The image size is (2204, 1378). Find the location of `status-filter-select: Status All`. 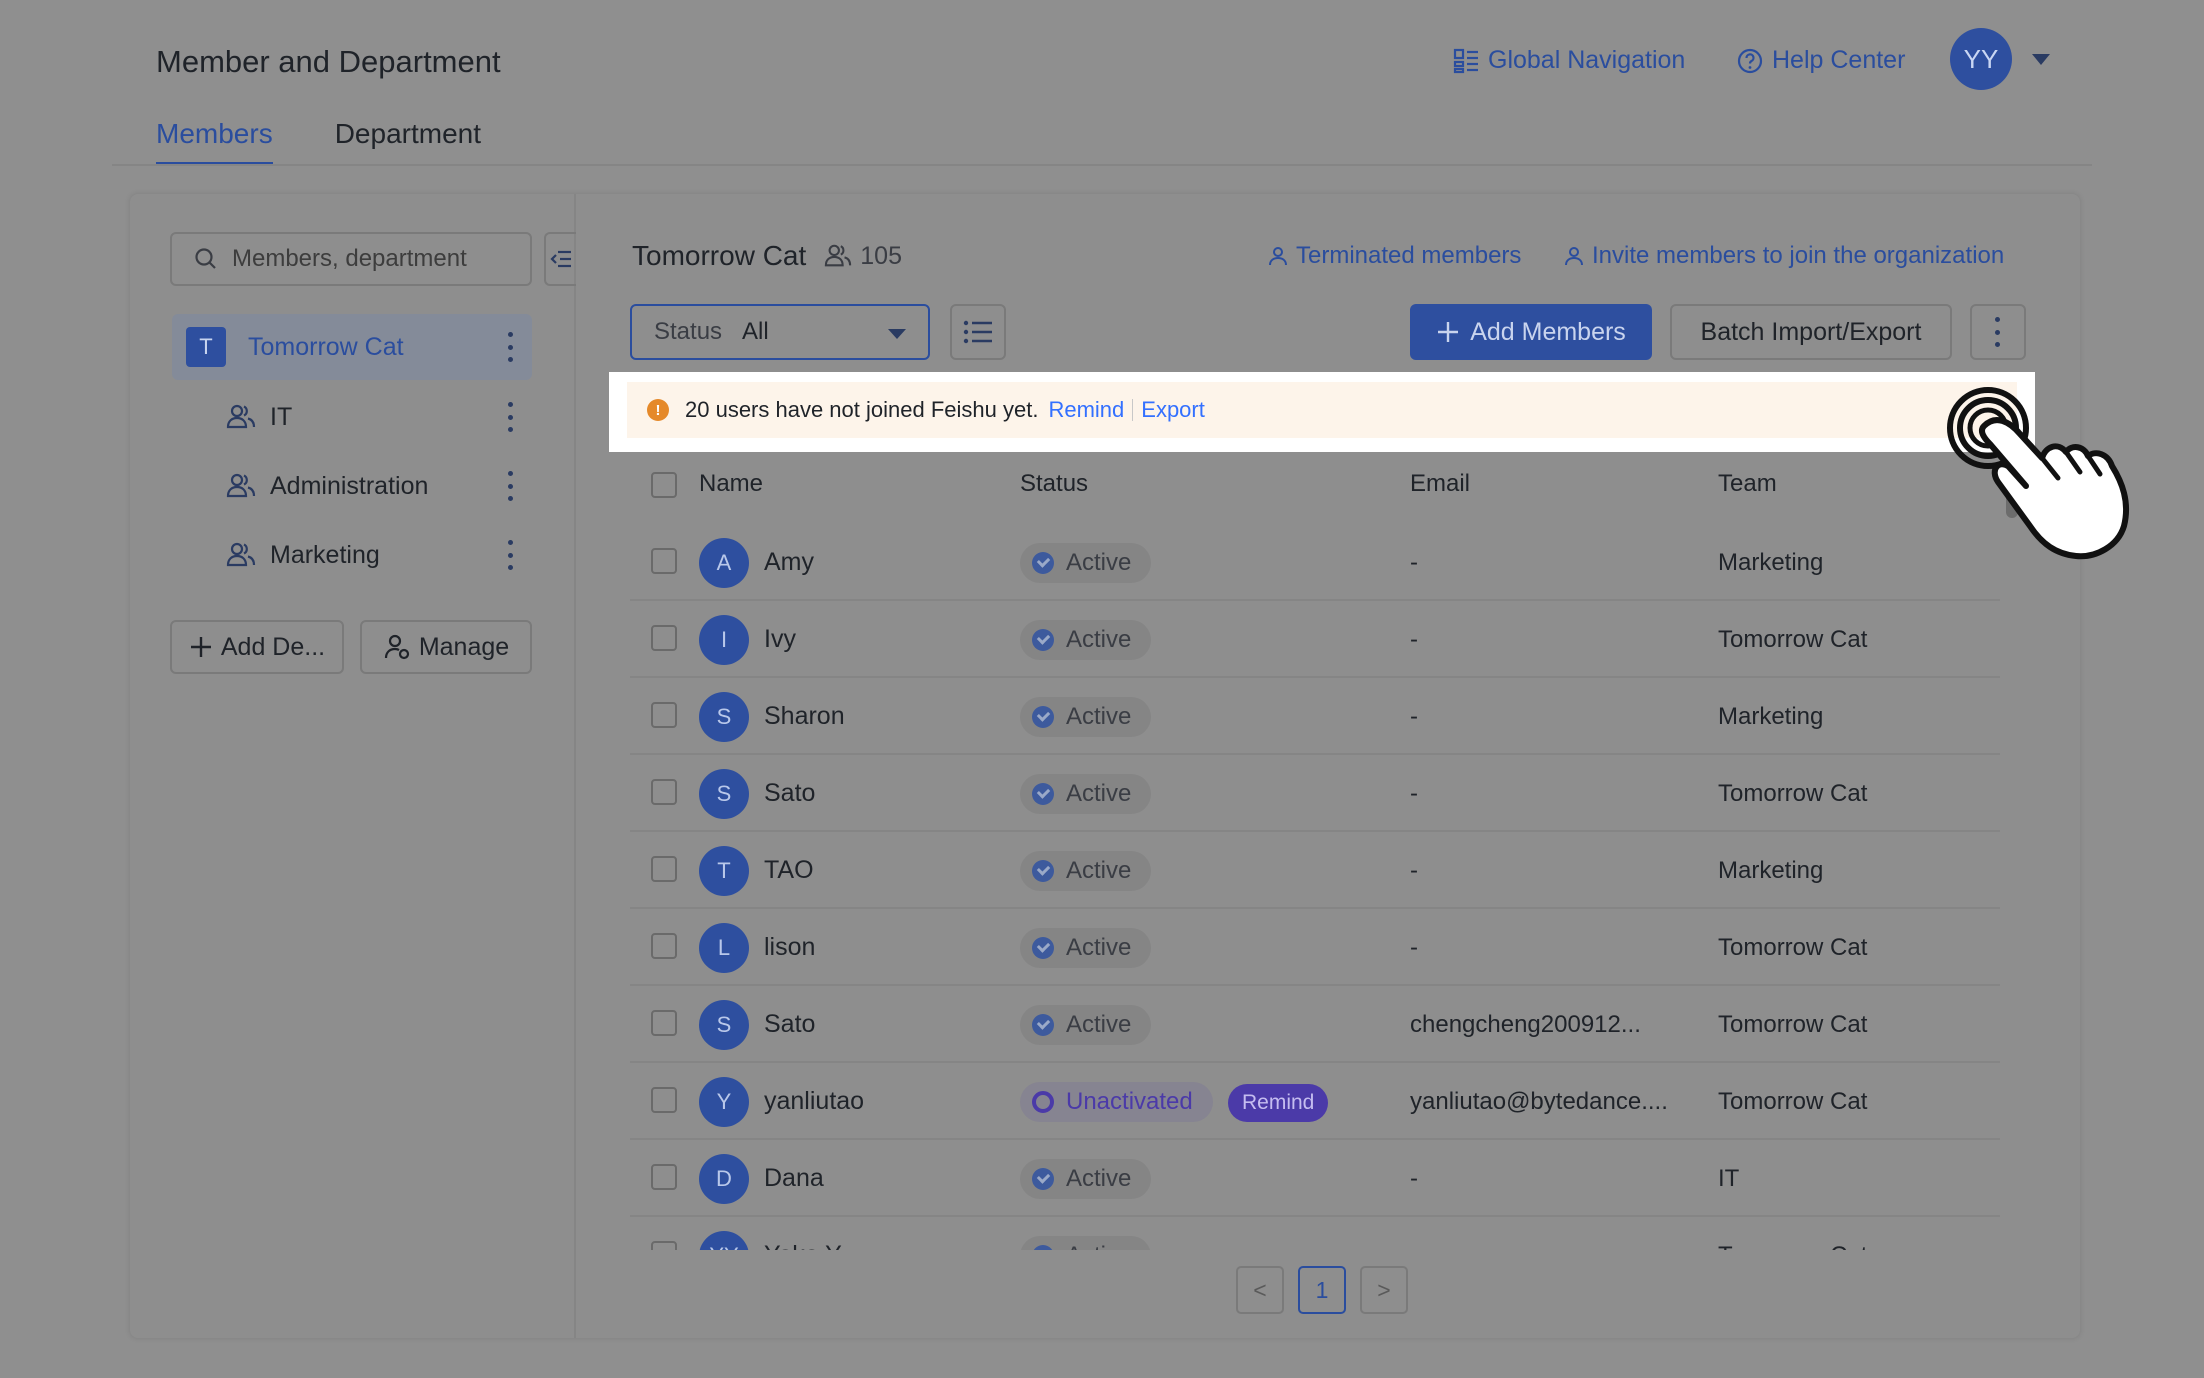

status-filter-select: Status All is located at coordinates (780, 332).